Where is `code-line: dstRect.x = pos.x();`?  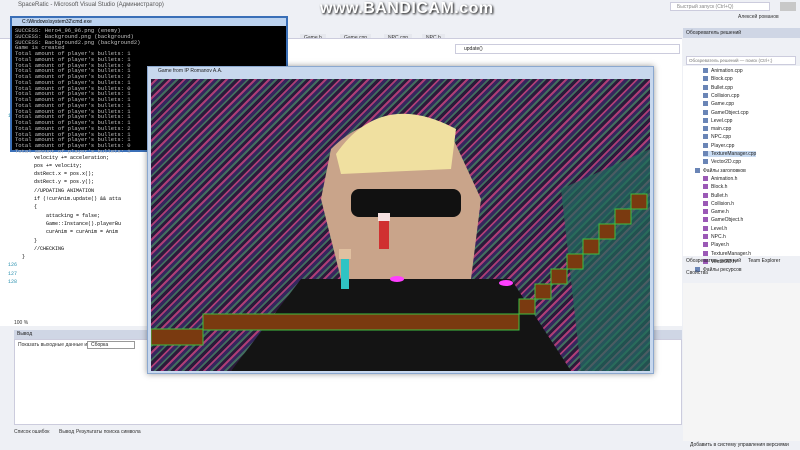 code-line: dstRect.x = pos.x(); is located at coordinates (58, 174).